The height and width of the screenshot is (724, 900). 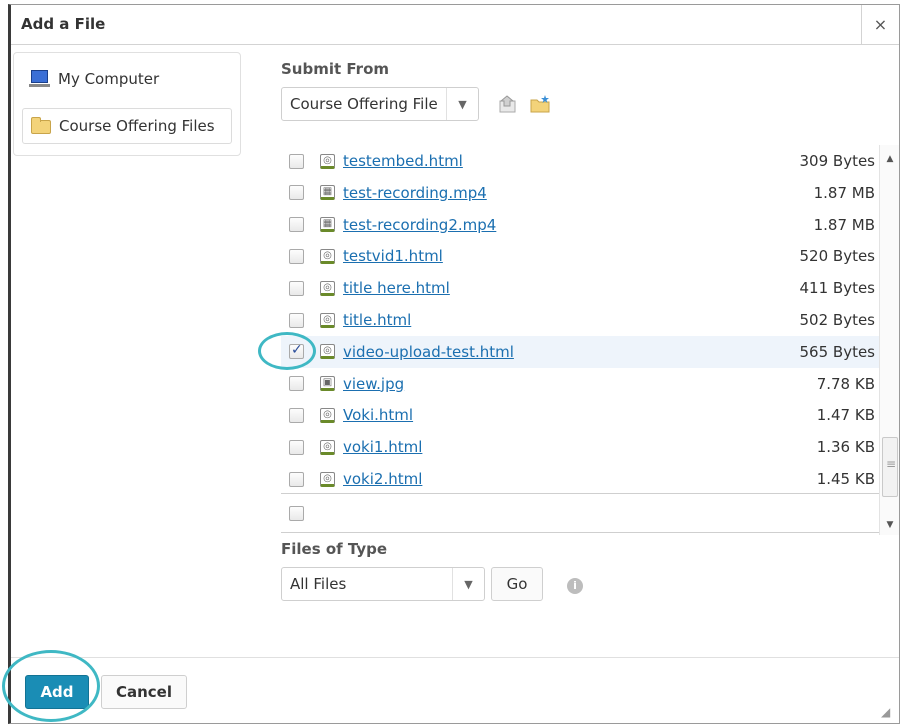 I want to click on move-up-folder-icon, so click(x=510, y=104).